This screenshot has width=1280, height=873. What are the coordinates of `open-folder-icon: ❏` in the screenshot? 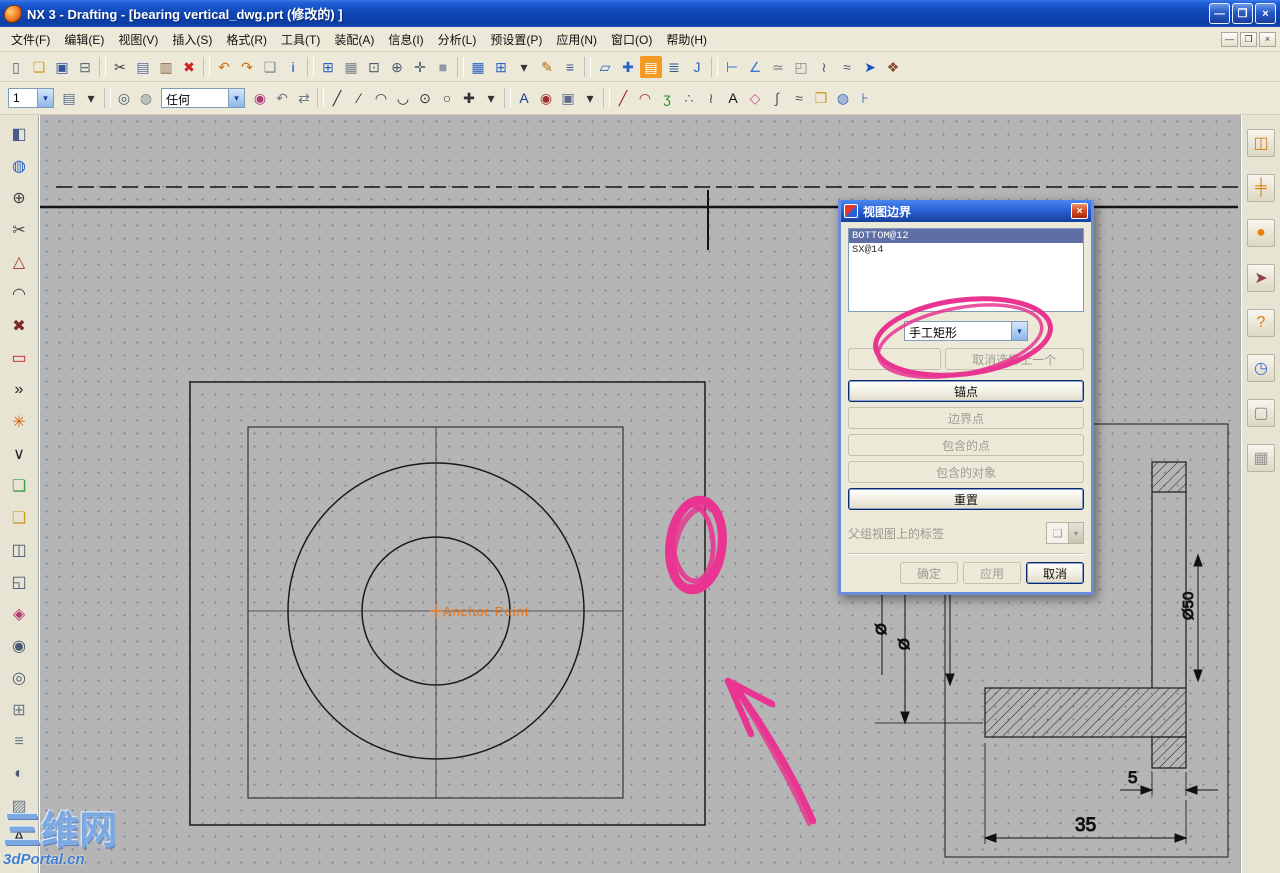 It's located at (39, 67).